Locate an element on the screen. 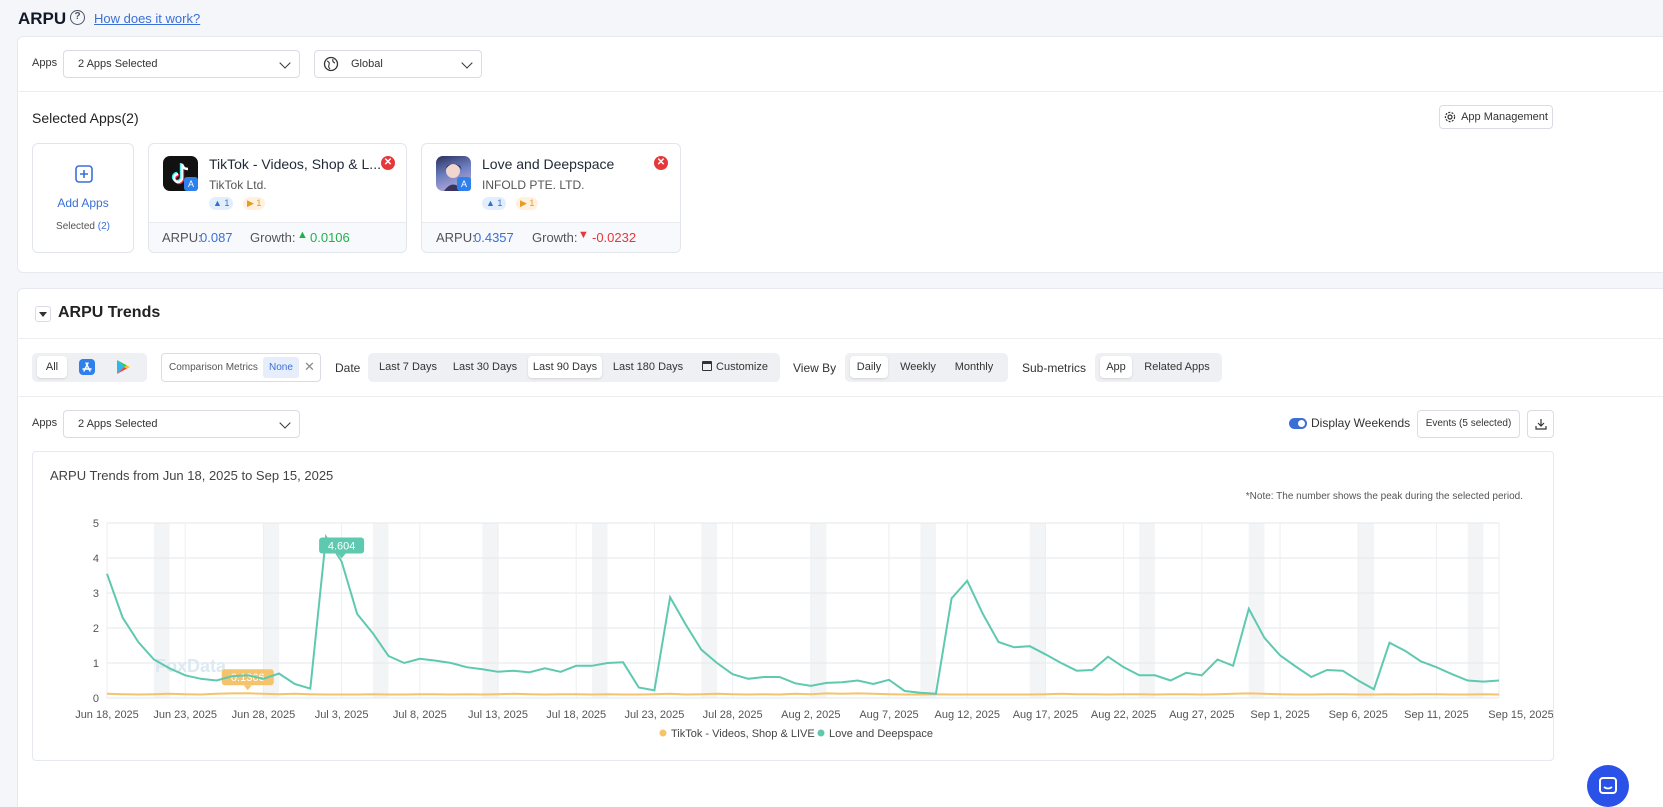  events-button: Events (5 selected) is located at coordinates (1468, 424).